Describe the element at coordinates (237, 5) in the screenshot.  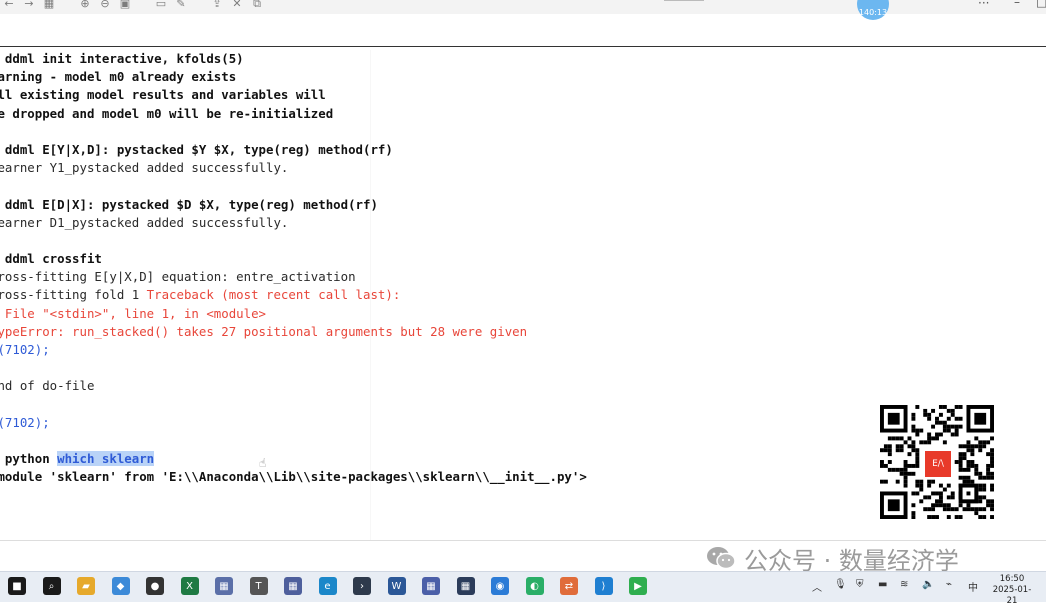
I see `close-icon: ✕` at that location.